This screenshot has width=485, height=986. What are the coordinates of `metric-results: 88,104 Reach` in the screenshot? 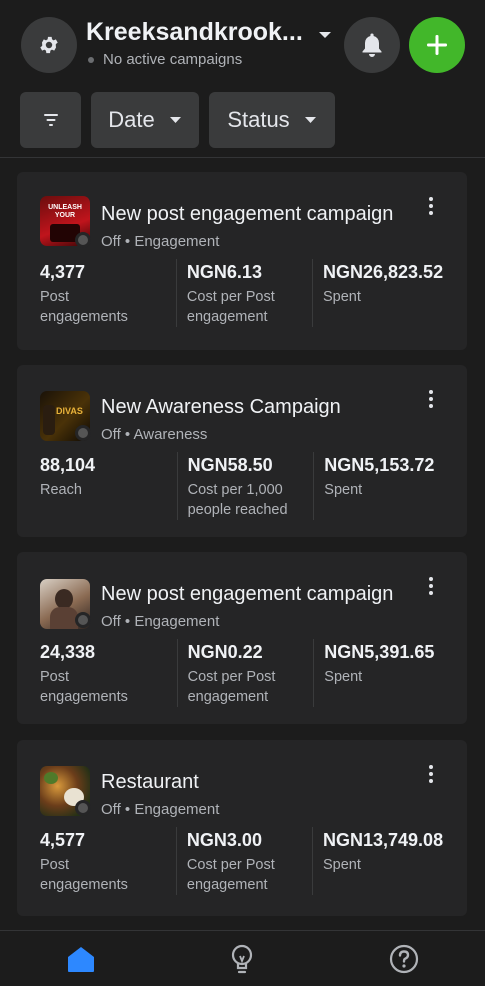 It's located at (108, 486).